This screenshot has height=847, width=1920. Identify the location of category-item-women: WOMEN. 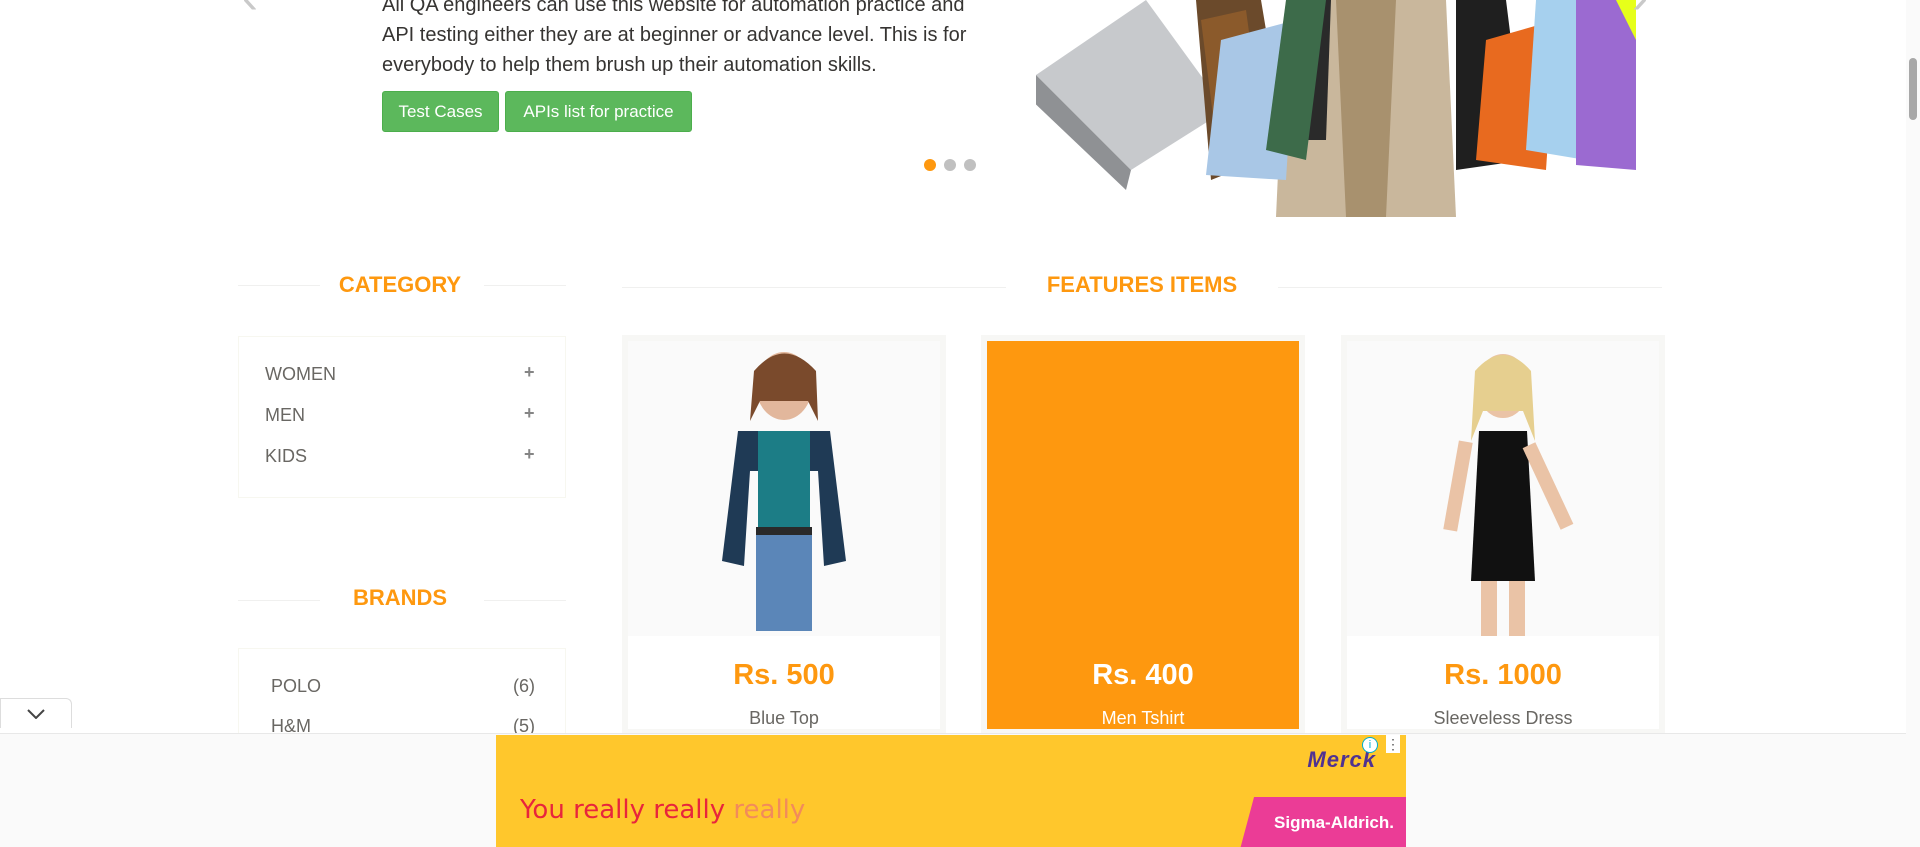
(300, 374).